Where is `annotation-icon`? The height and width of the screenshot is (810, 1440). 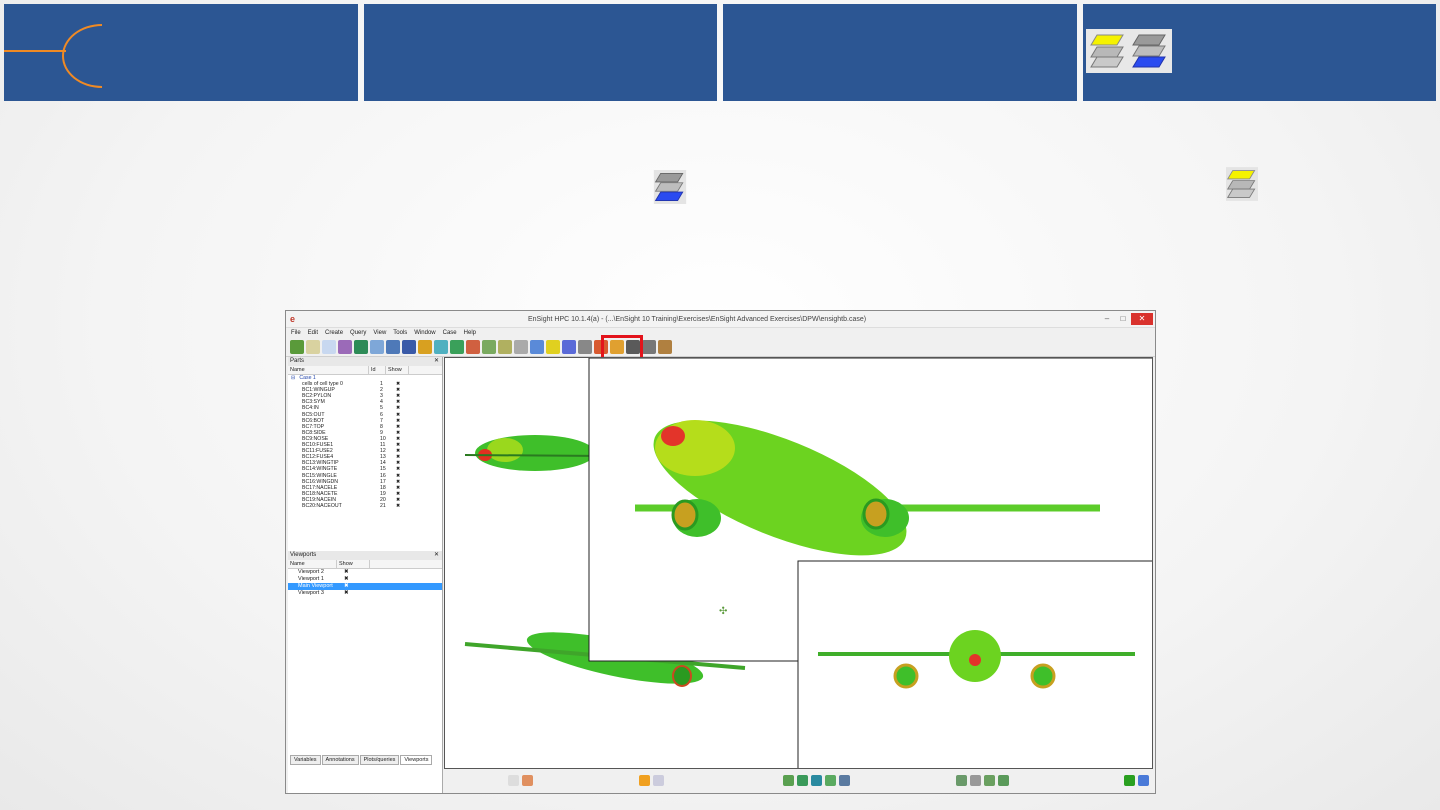 annotation-icon is located at coordinates (377, 347).